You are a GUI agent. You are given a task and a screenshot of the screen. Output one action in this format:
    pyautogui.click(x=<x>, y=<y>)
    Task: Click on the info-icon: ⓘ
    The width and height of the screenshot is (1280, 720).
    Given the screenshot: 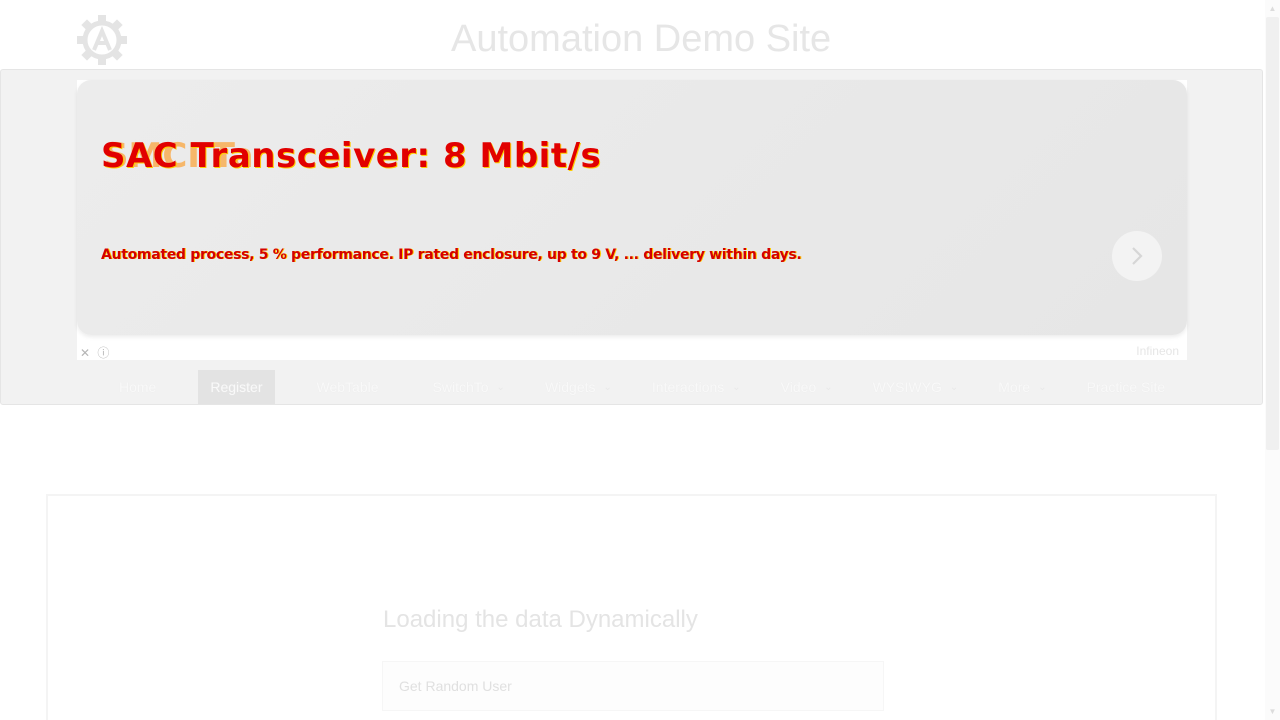 What is the action you would take?
    pyautogui.click(x=103, y=353)
    